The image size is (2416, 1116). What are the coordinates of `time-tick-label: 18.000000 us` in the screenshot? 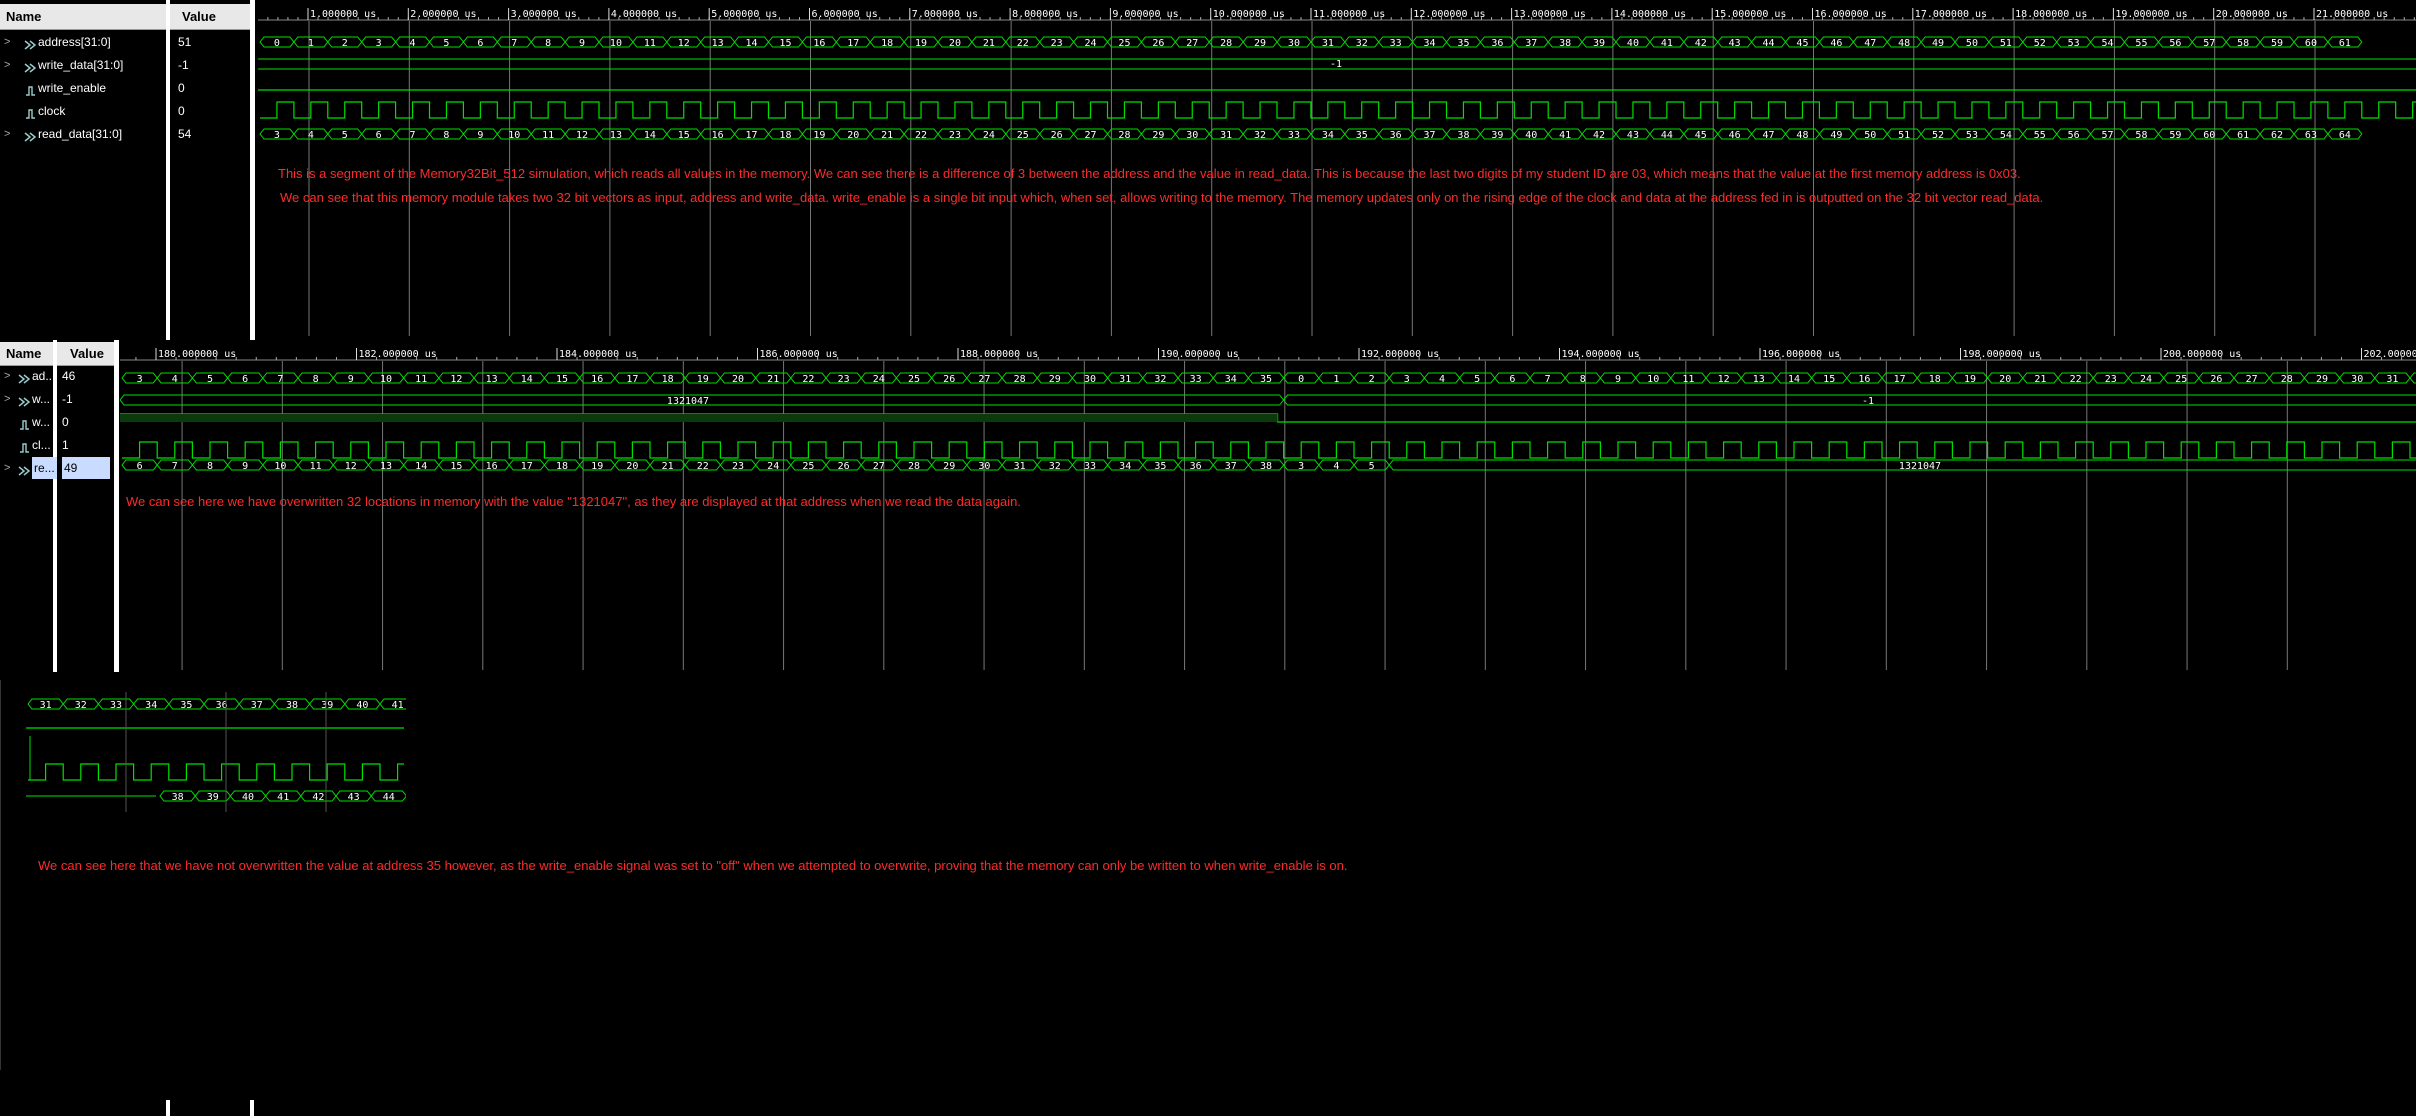 It's located at (2051, 14).